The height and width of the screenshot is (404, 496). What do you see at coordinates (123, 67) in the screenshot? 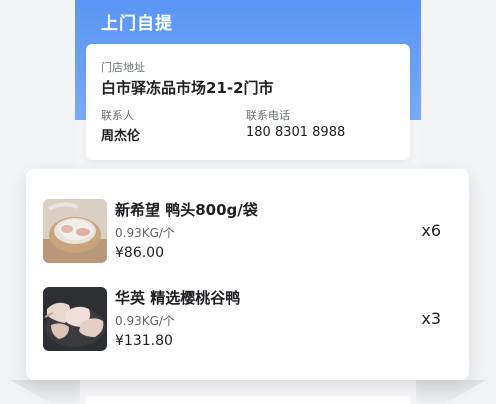
I see `address-label: 门店地址` at bounding box center [123, 67].